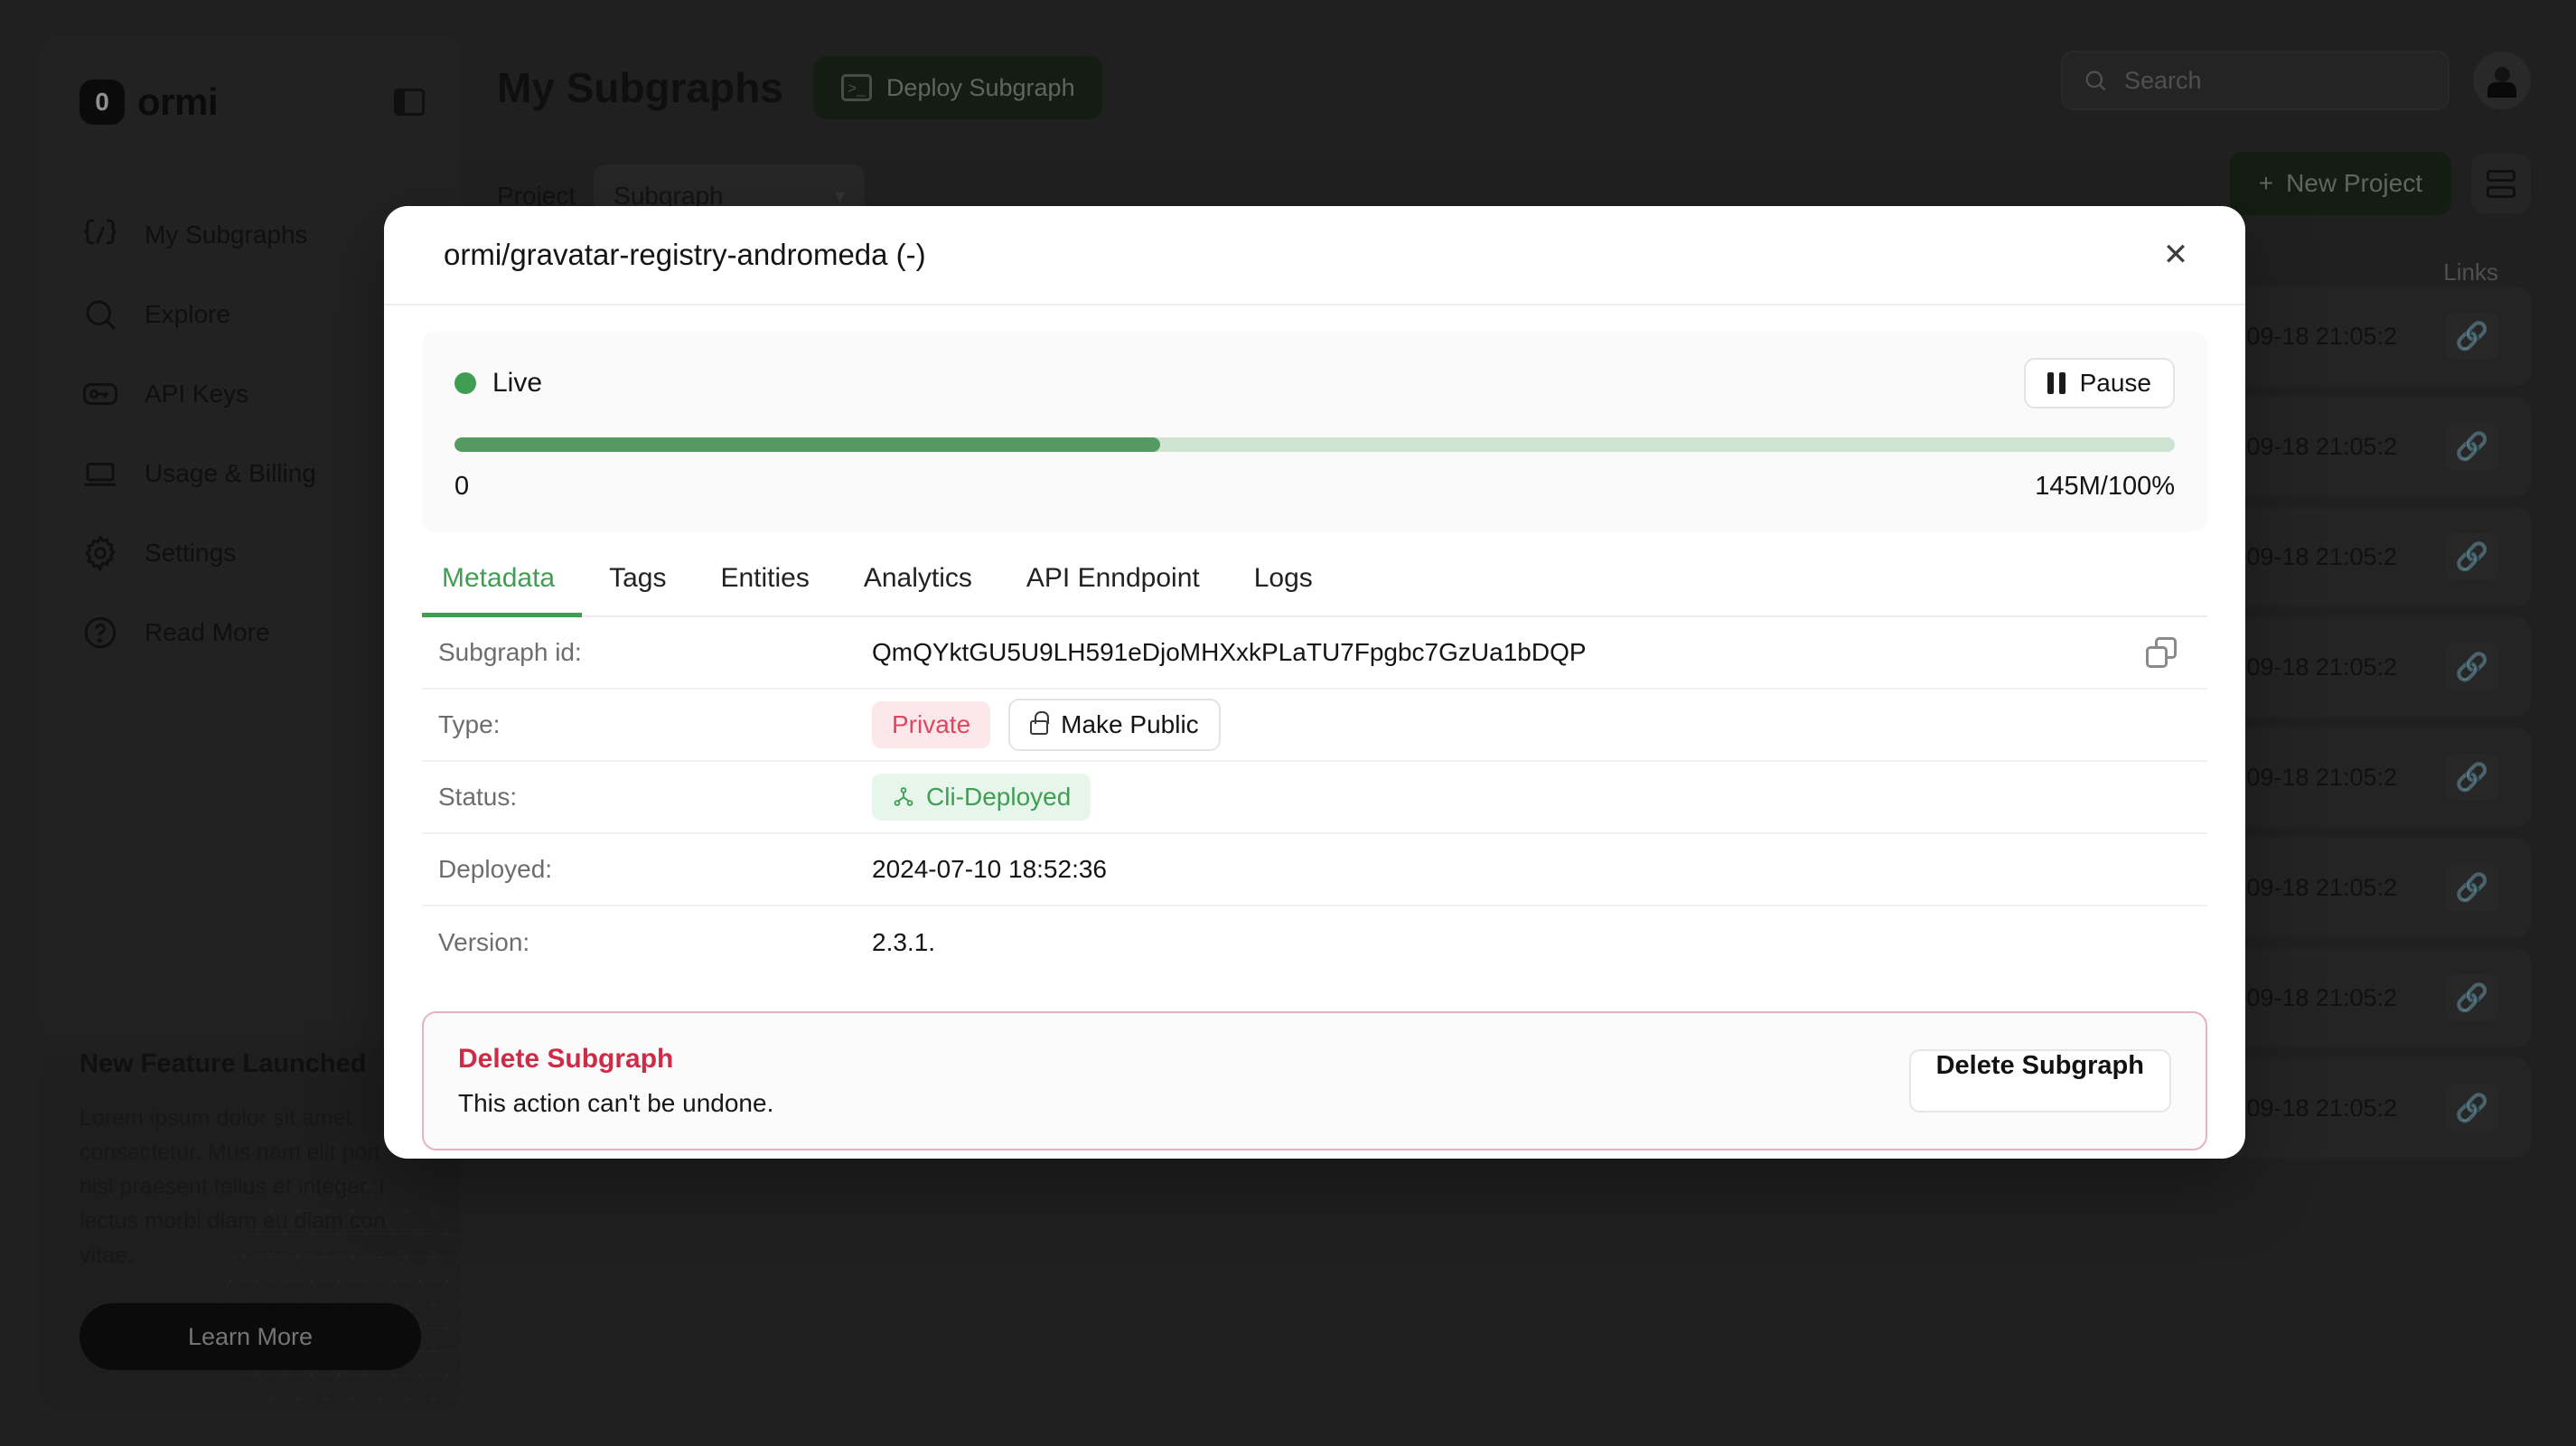  Describe the element at coordinates (637, 589) in the screenshot. I see `tab-tags: Tags` at that location.